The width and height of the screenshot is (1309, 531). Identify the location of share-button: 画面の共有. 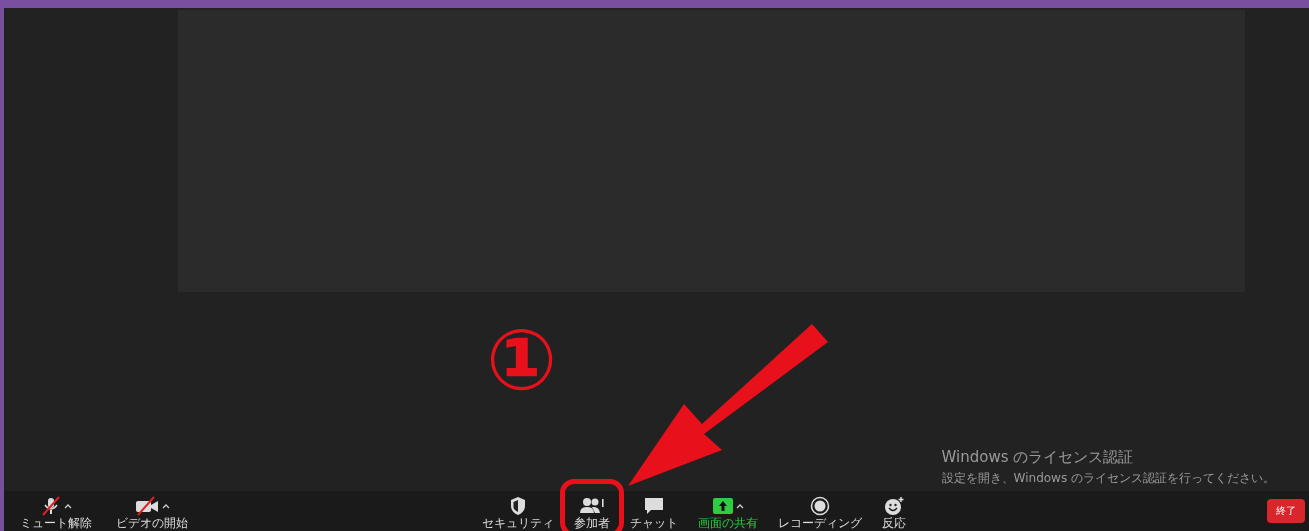
(728, 511).